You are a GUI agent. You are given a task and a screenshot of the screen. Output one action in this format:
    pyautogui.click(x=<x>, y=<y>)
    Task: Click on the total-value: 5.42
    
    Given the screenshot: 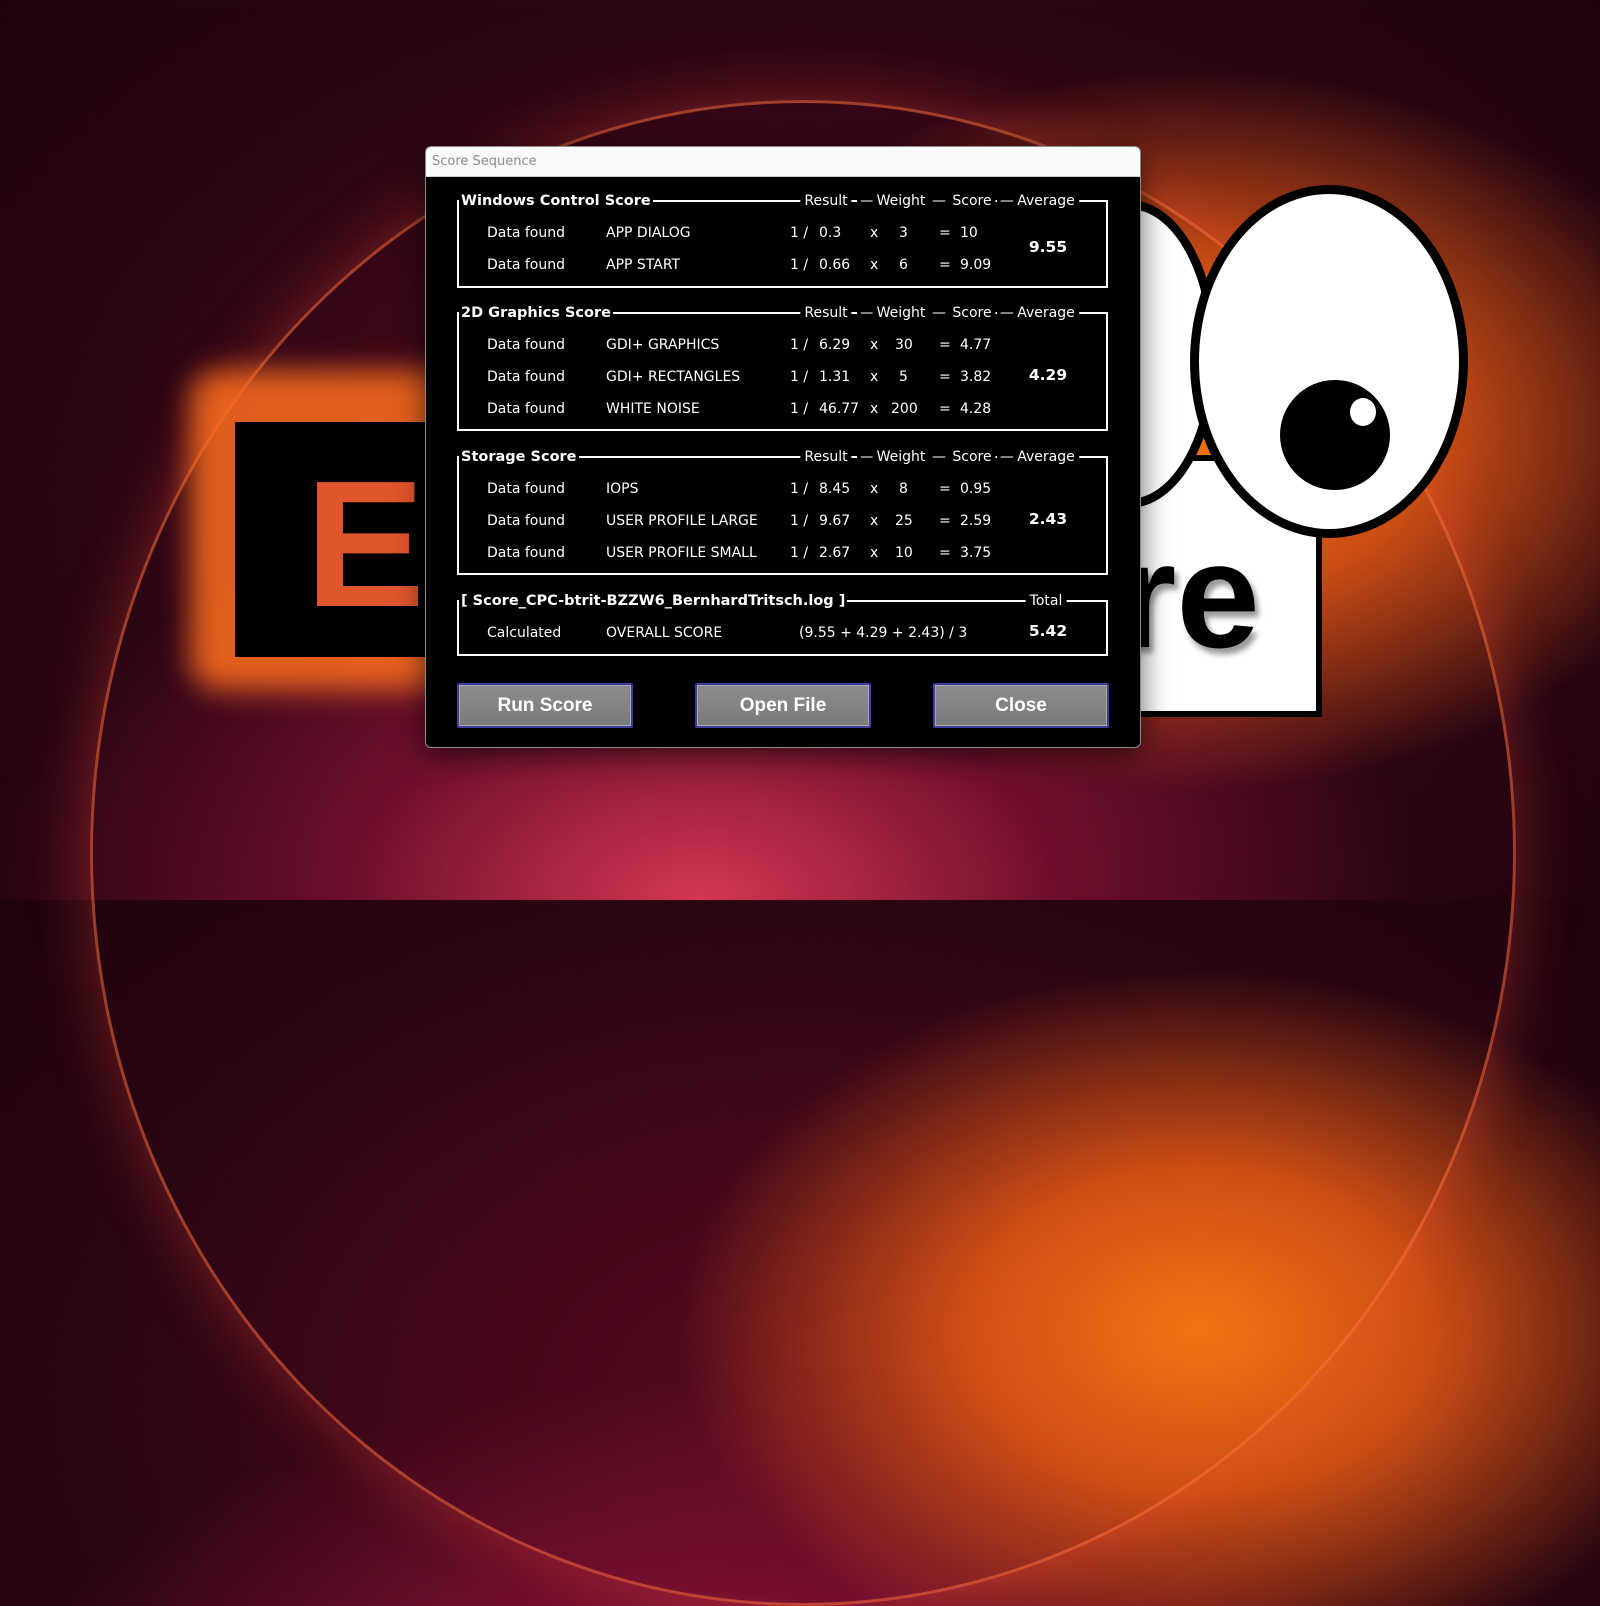 What is the action you would take?
    pyautogui.click(x=1048, y=631)
    